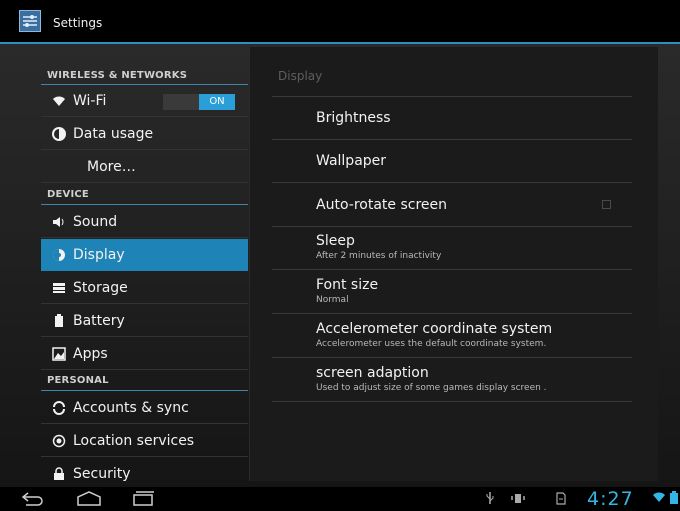 This screenshot has height=511, width=680. I want to click on app-title: Settings, so click(78, 23).